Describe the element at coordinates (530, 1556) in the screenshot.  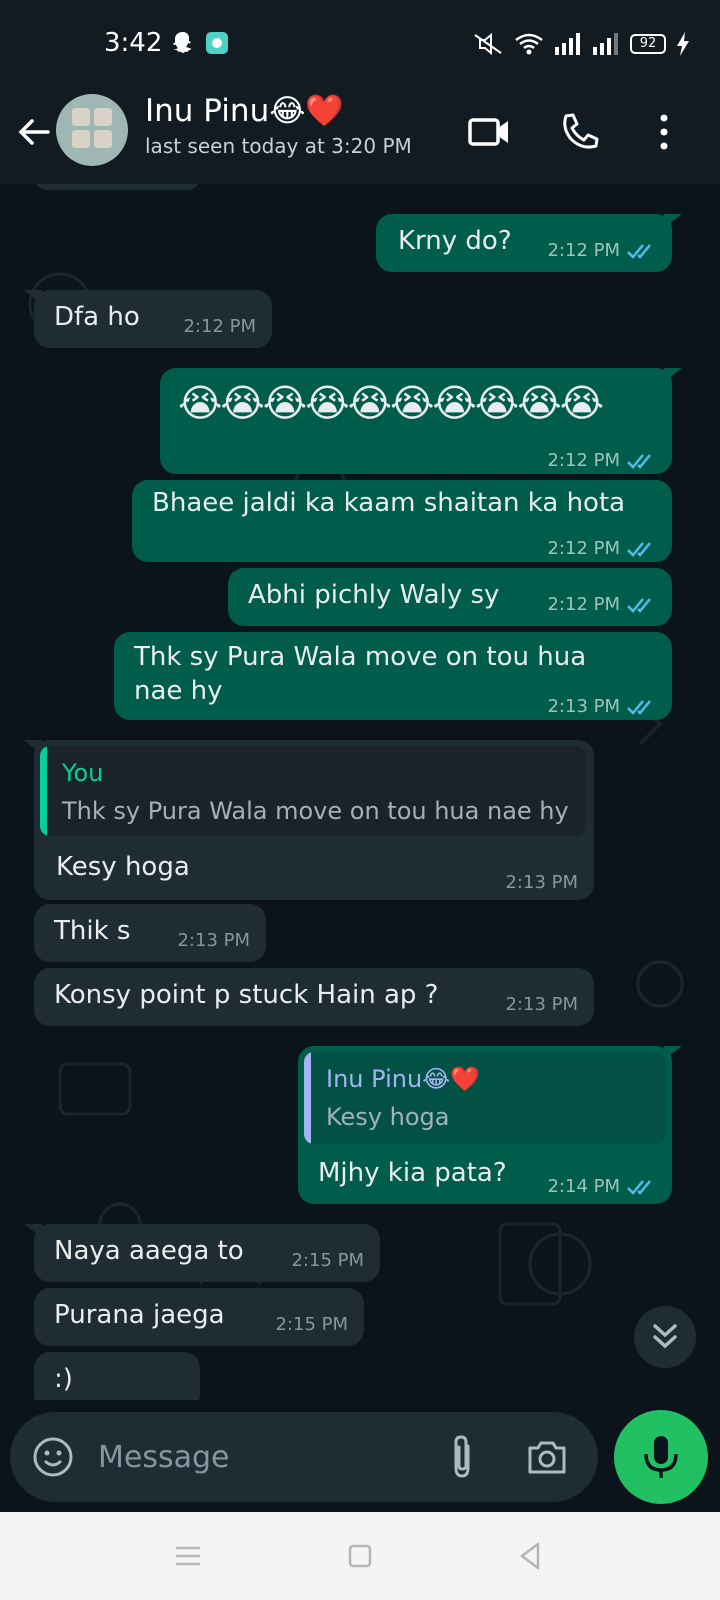
I see `back-icon` at that location.